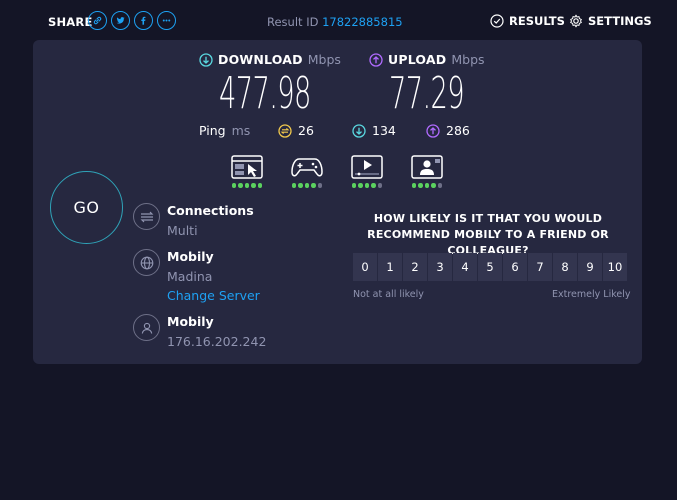 The width and height of the screenshot is (677, 500). Describe the element at coordinates (206, 59) in the screenshot. I see `download-arrow-icon` at that location.